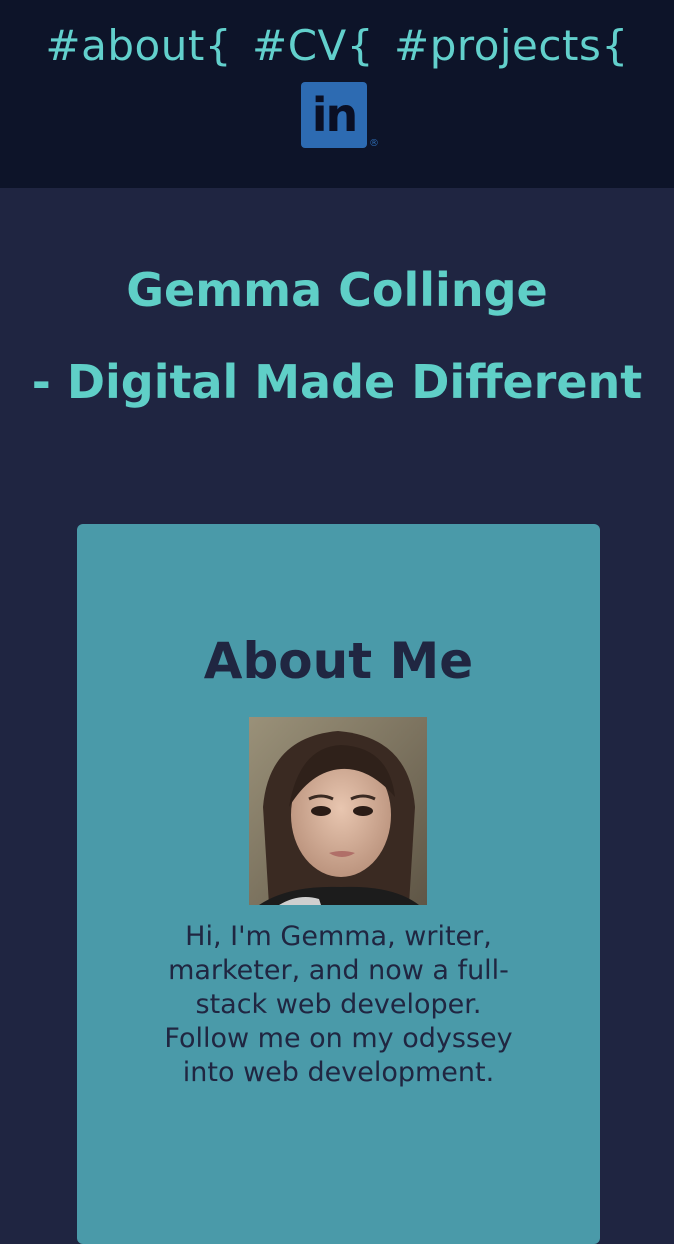 Image resolution: width=674 pixels, height=1244 pixels. What do you see at coordinates (337, 382) in the screenshot?
I see `page-title-line2: - Digital Made Different` at bounding box center [337, 382].